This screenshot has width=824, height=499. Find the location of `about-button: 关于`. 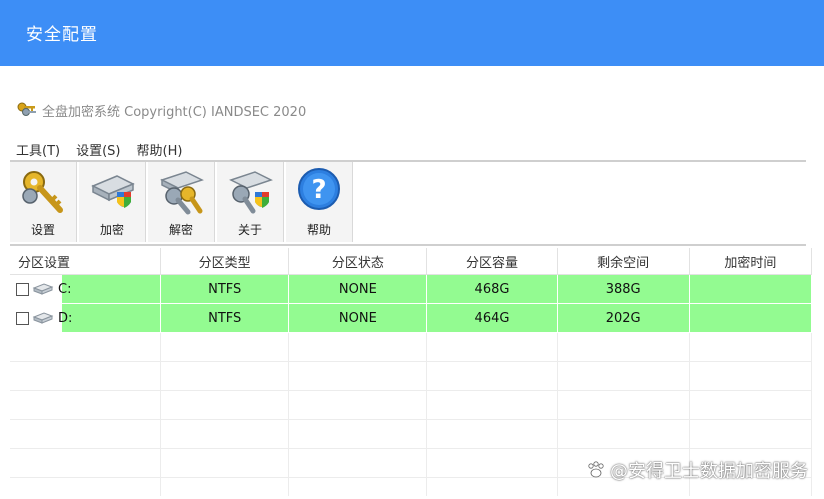

about-button: 关于 is located at coordinates (250, 202).